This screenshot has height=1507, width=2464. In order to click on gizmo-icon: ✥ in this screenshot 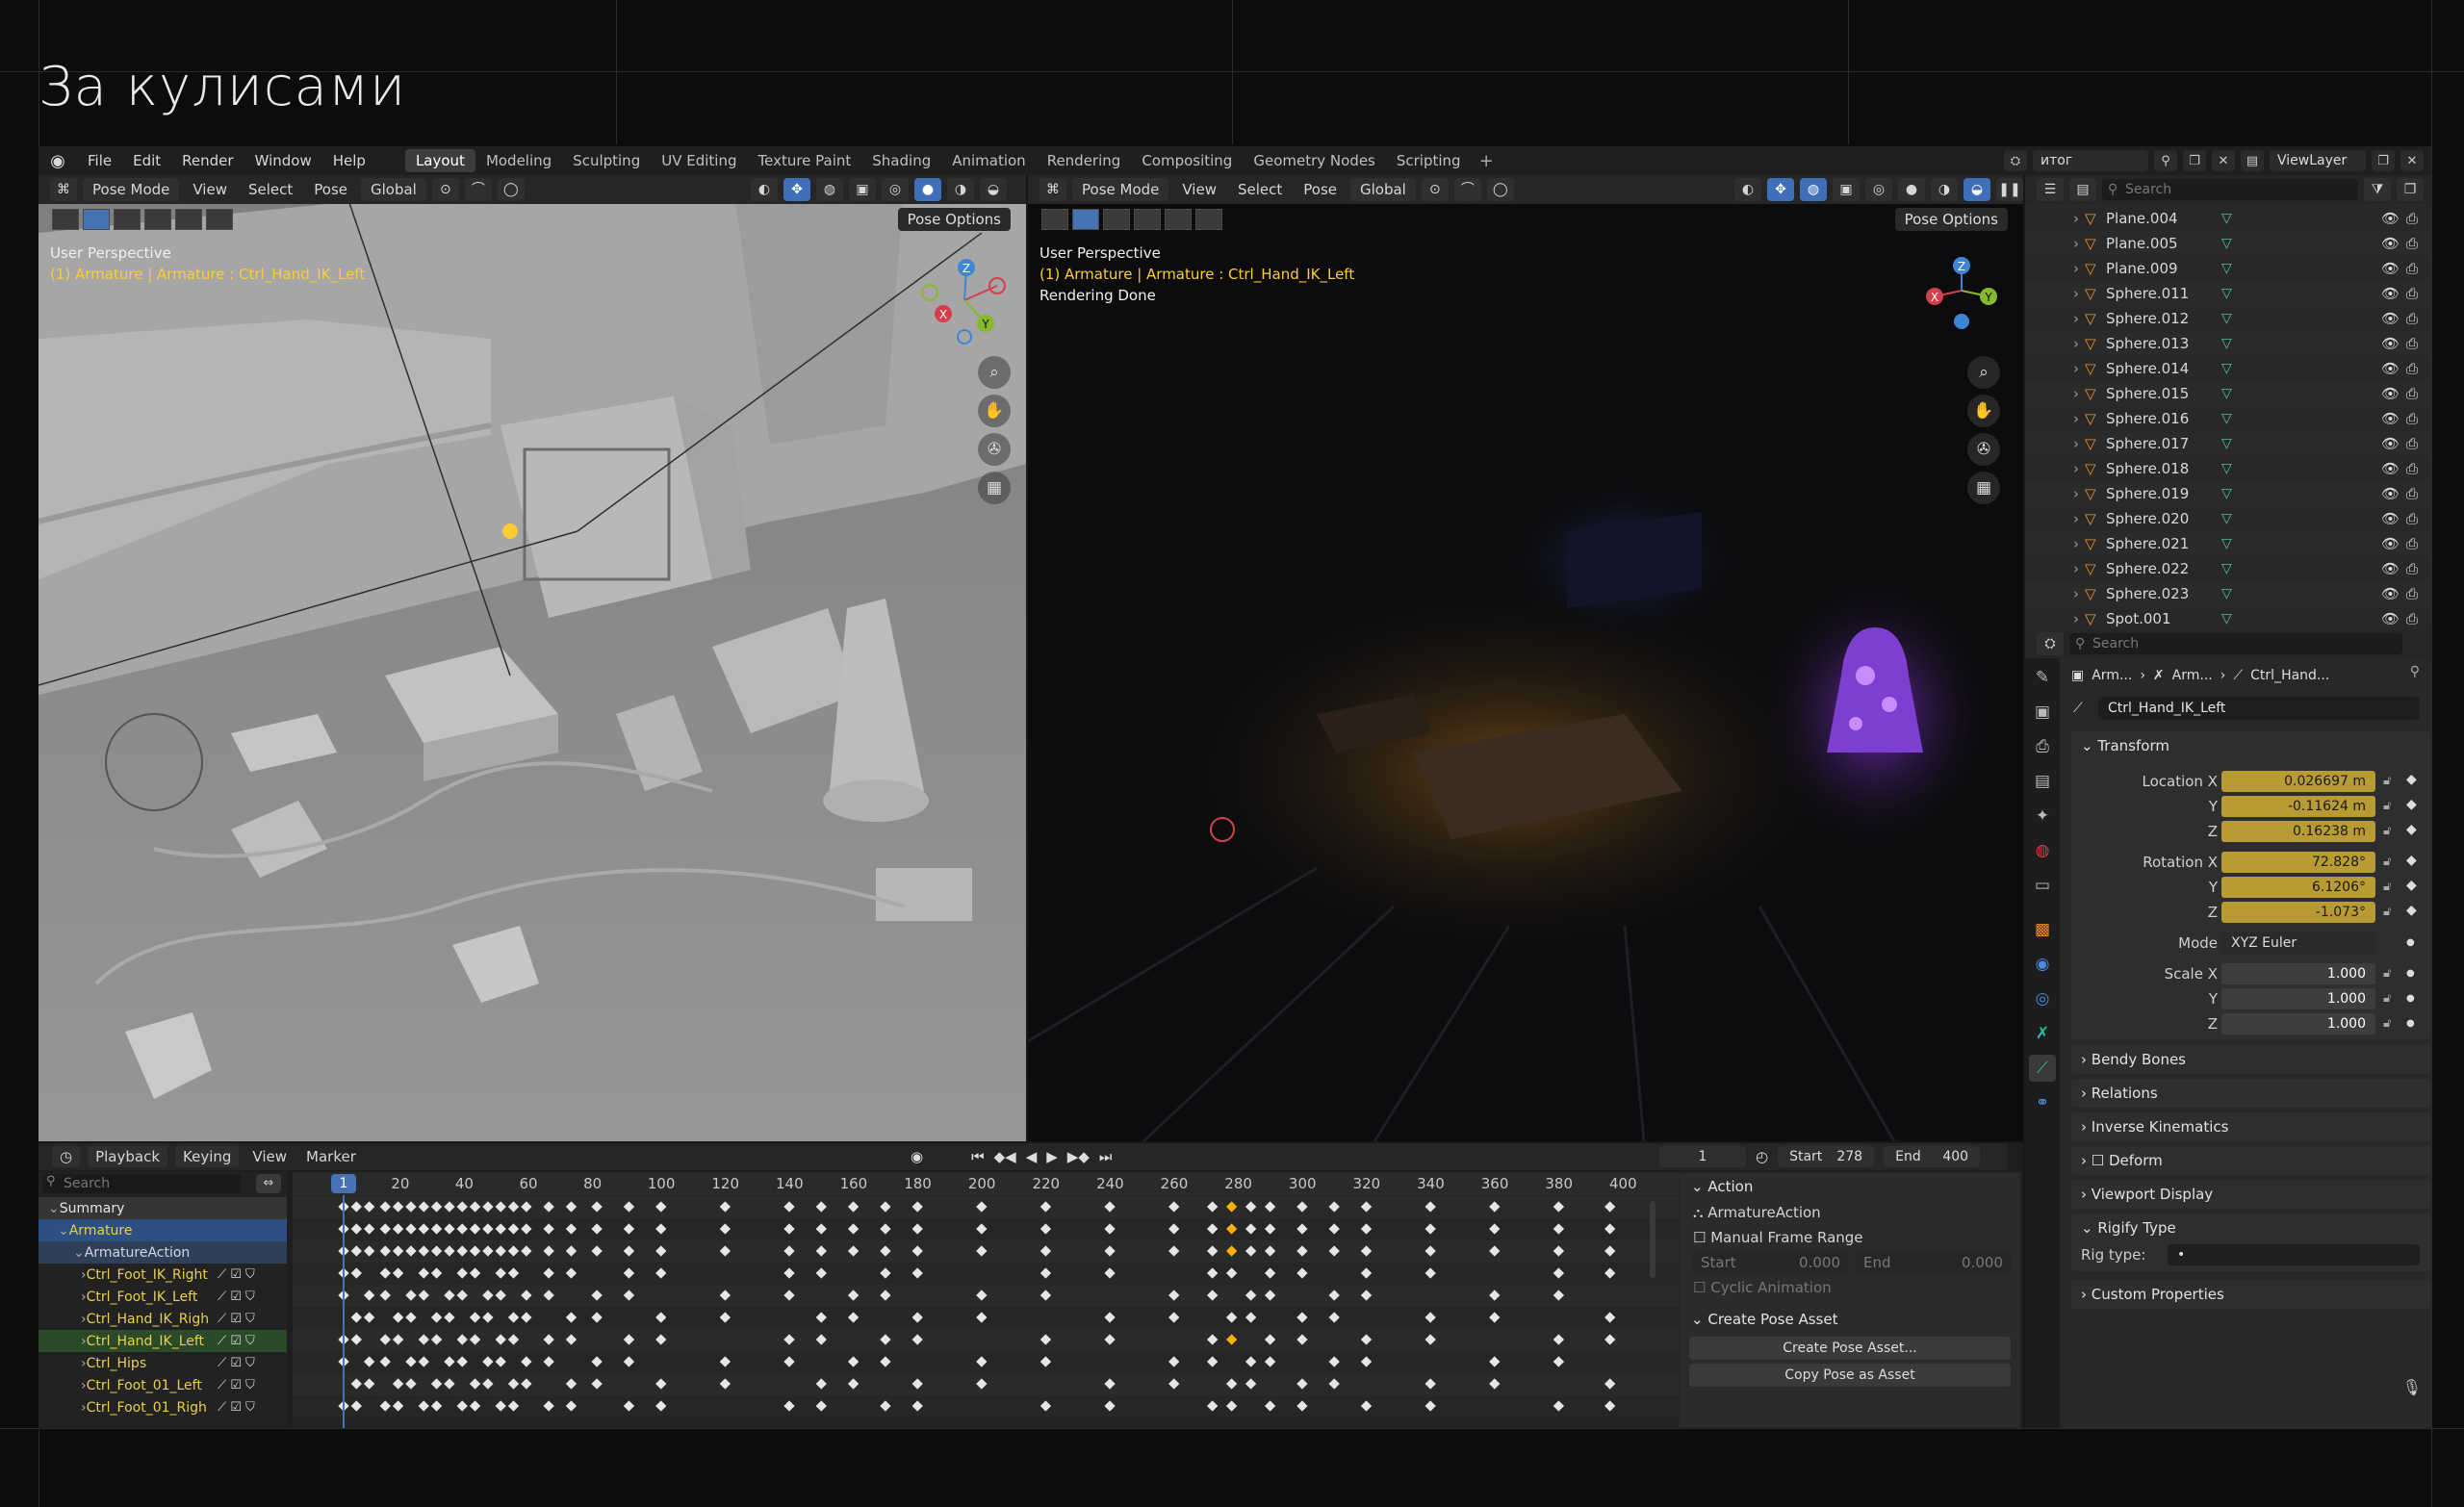, I will do `click(796, 189)`.